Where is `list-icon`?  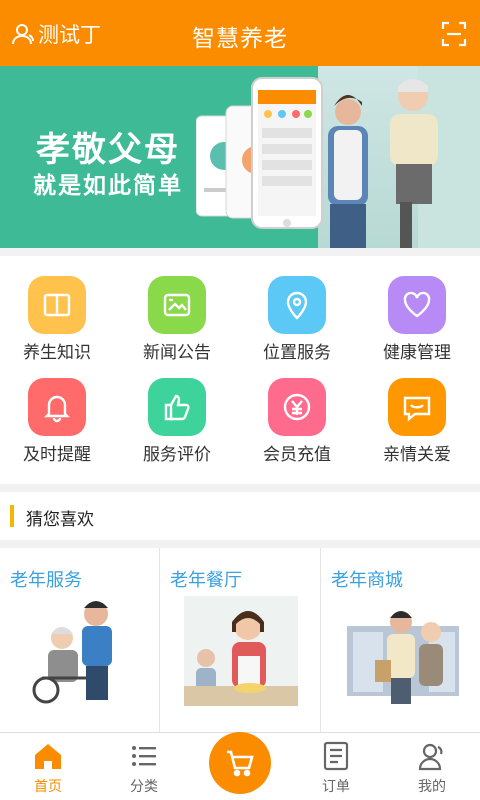 list-icon is located at coordinates (144, 756).